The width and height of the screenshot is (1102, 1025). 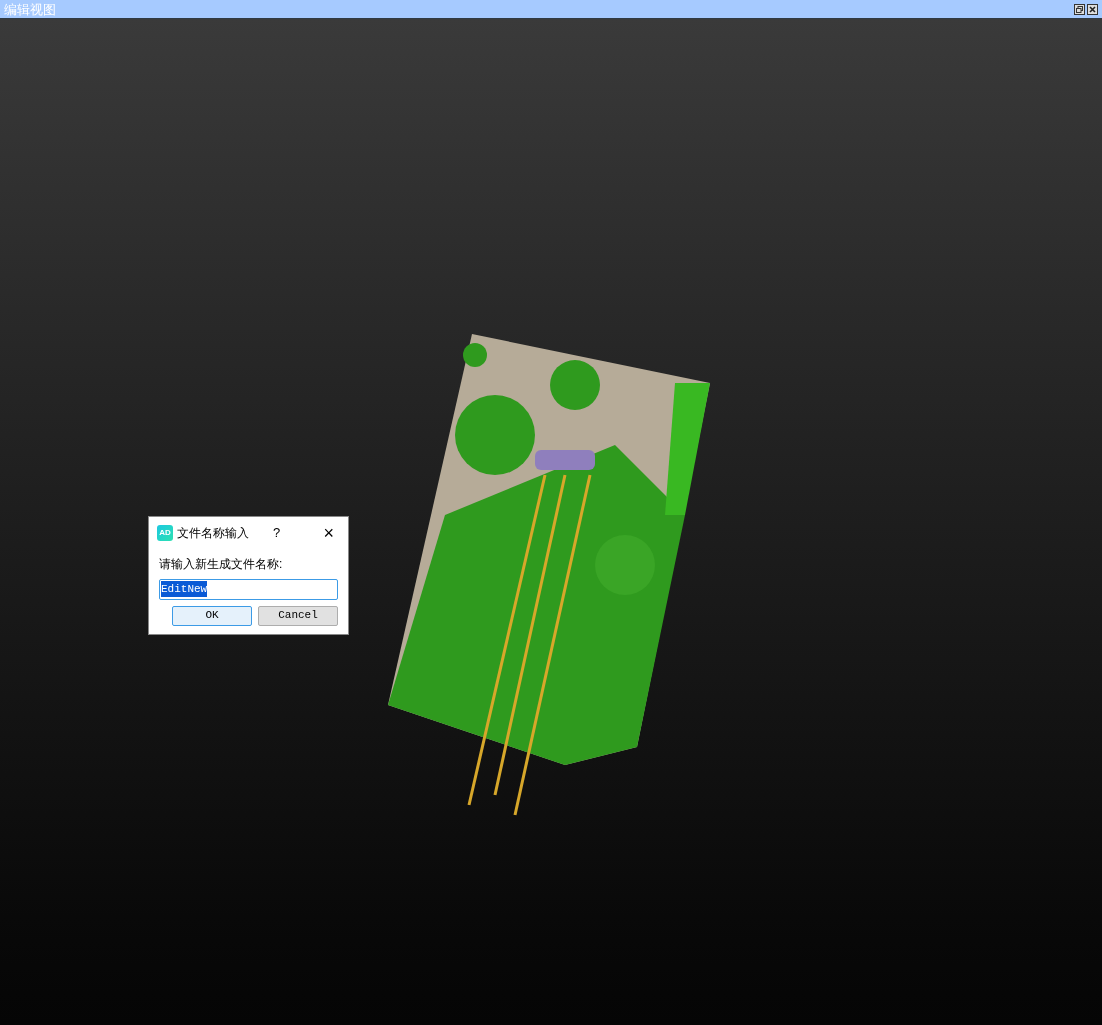 I want to click on close-icon, so click(x=1092, y=9).